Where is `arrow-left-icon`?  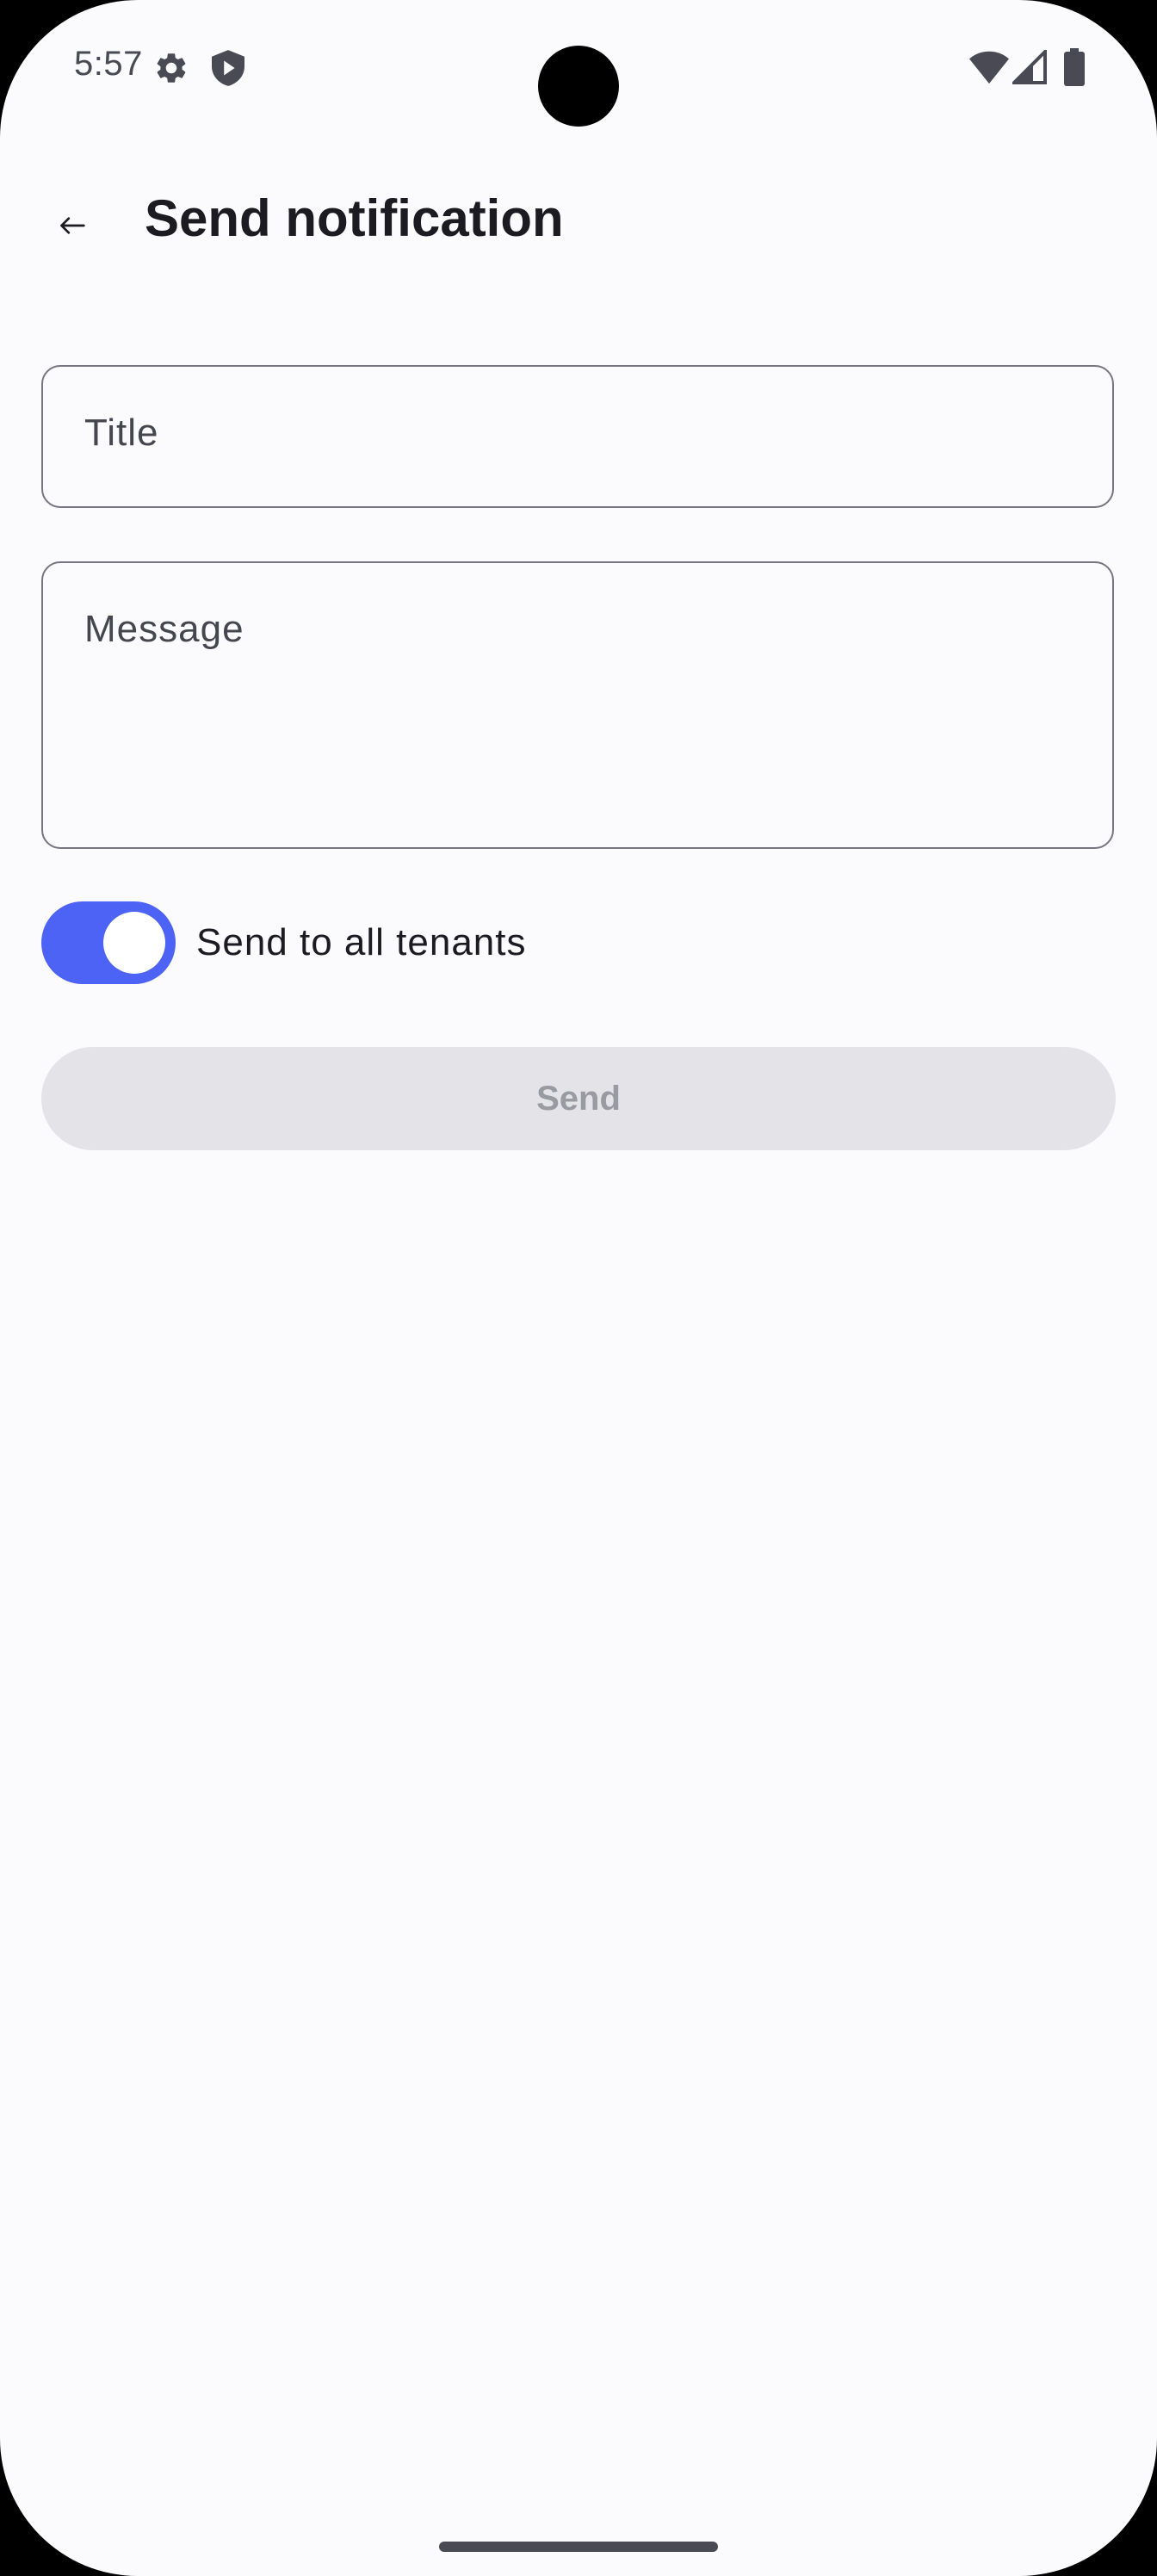
arrow-left-icon is located at coordinates (72, 226).